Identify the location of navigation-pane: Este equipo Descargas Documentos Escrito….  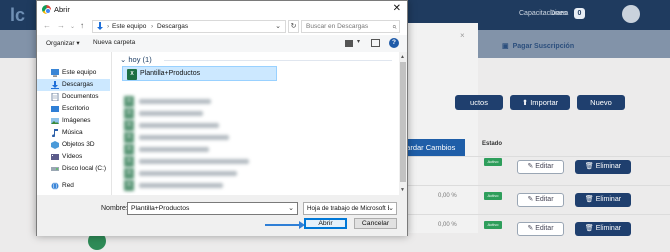
(74, 123).